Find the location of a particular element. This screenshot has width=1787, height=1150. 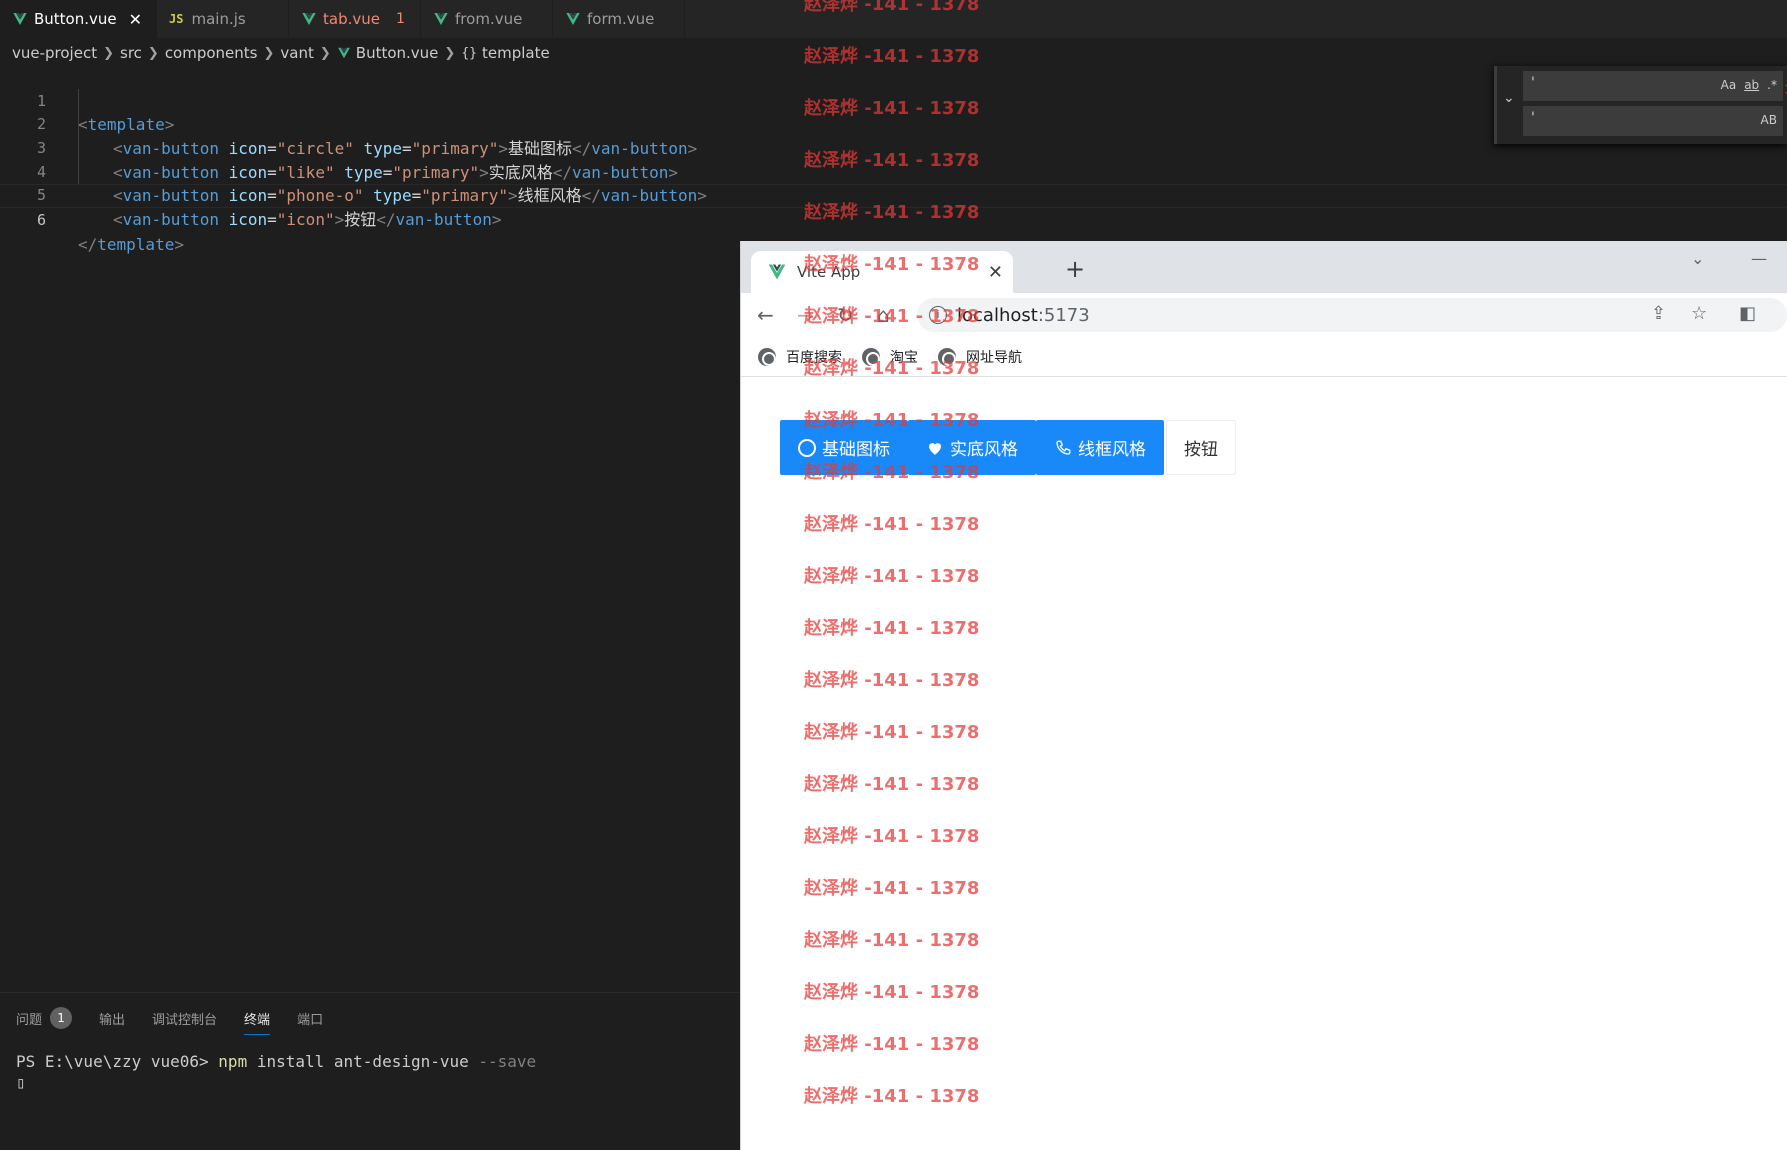

braces-icon: {} is located at coordinates (469, 53).